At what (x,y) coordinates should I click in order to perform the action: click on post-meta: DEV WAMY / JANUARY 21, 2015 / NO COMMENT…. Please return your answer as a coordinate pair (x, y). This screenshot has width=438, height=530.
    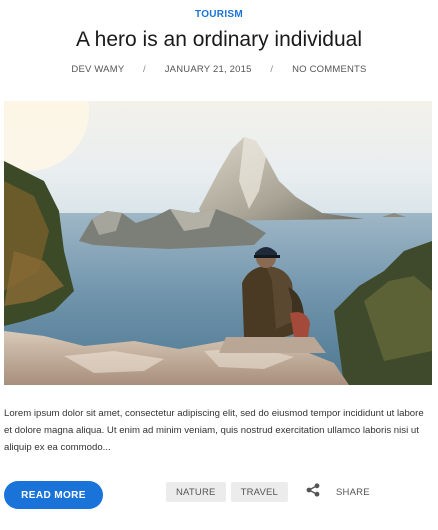
    Looking at the image, I should click on (219, 69).